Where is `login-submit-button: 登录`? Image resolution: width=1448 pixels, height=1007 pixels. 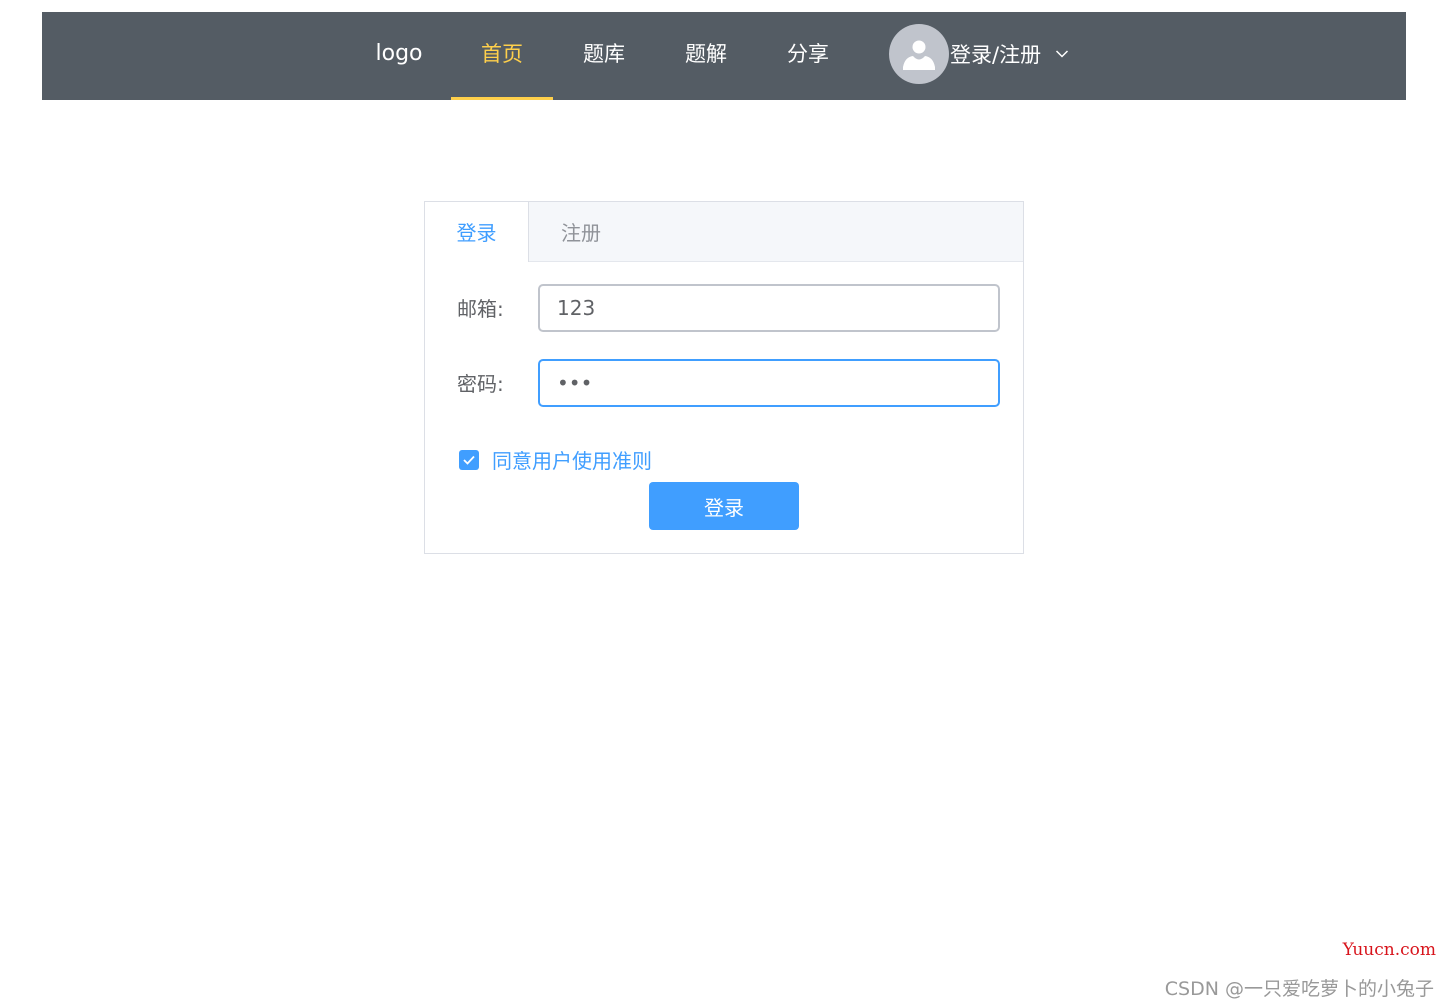 login-submit-button: 登录 is located at coordinates (724, 506).